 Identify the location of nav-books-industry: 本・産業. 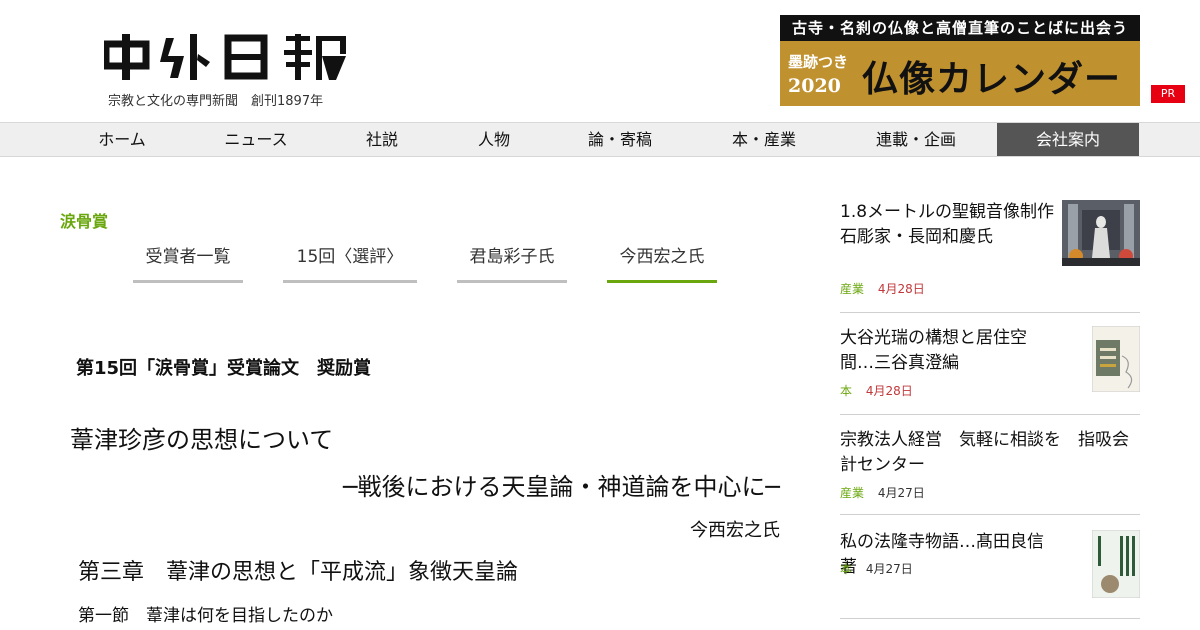
(764, 139).